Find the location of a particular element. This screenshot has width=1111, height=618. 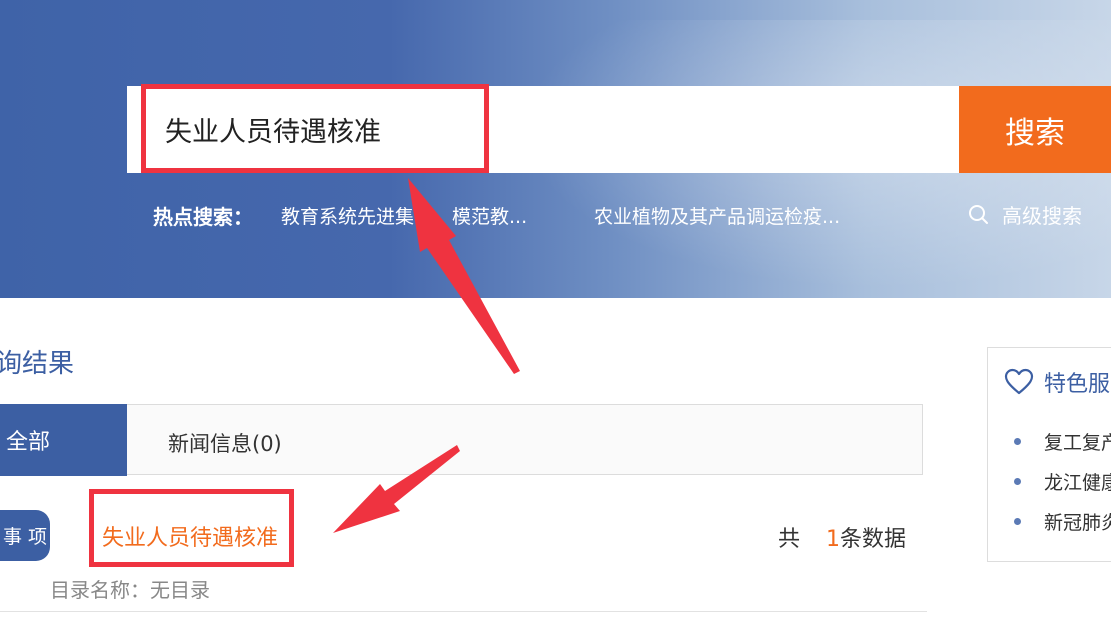

arrow-up-icon is located at coordinates (464, 276).